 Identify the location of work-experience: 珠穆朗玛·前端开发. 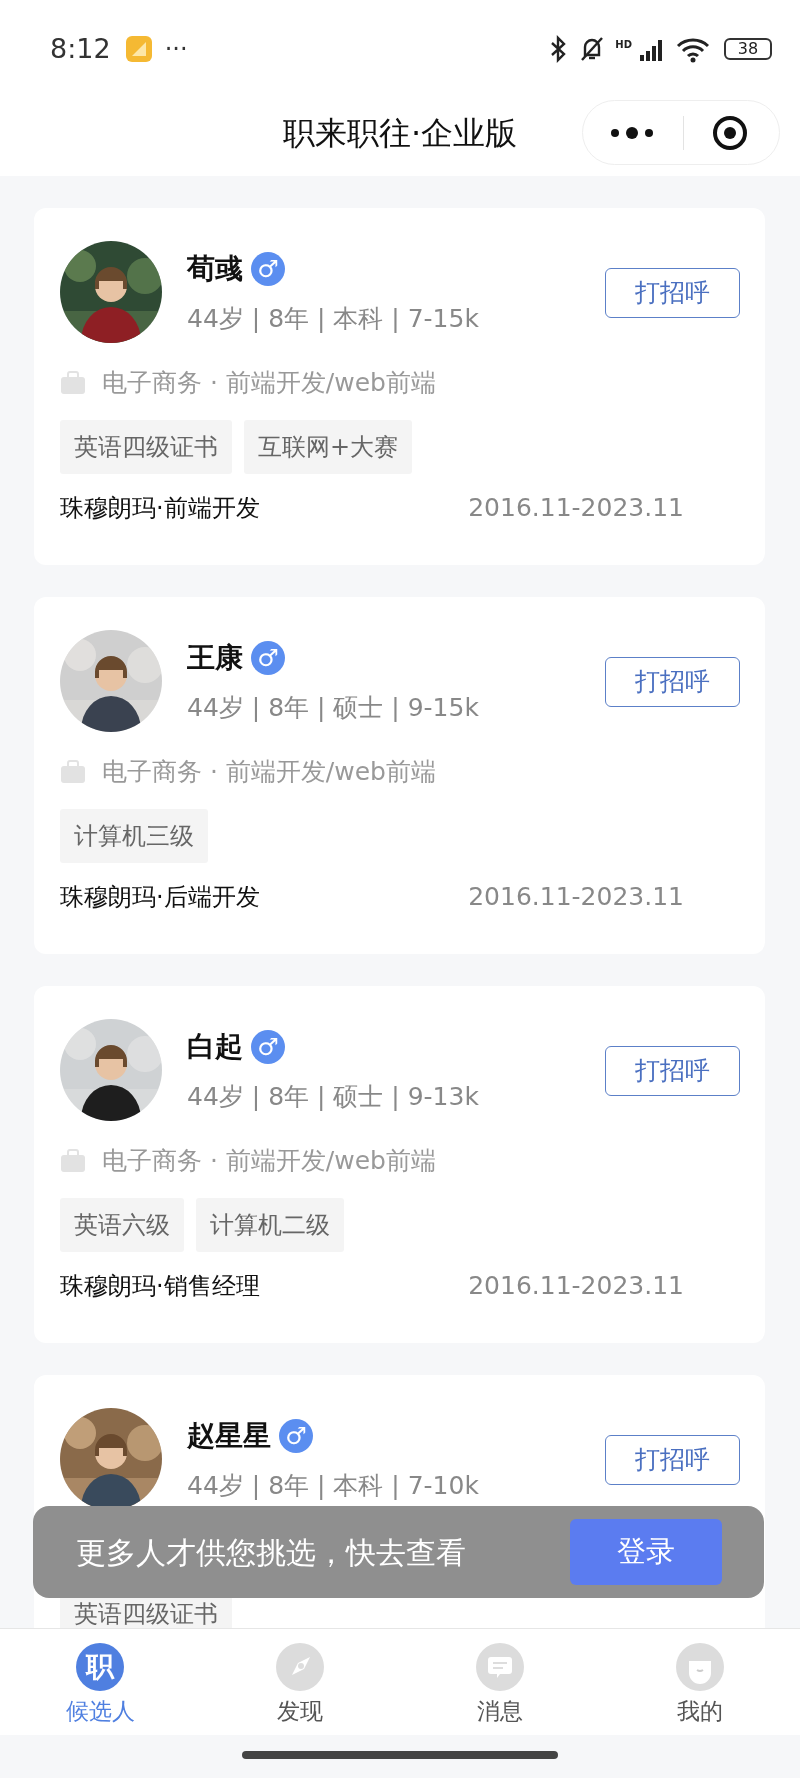
(160, 508).